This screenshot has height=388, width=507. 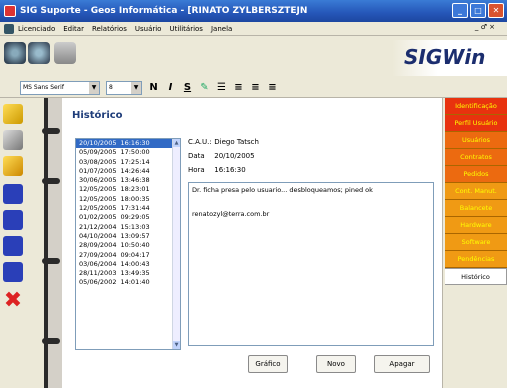 I want to click on left-toolbar: ✖, so click(x=22, y=243).